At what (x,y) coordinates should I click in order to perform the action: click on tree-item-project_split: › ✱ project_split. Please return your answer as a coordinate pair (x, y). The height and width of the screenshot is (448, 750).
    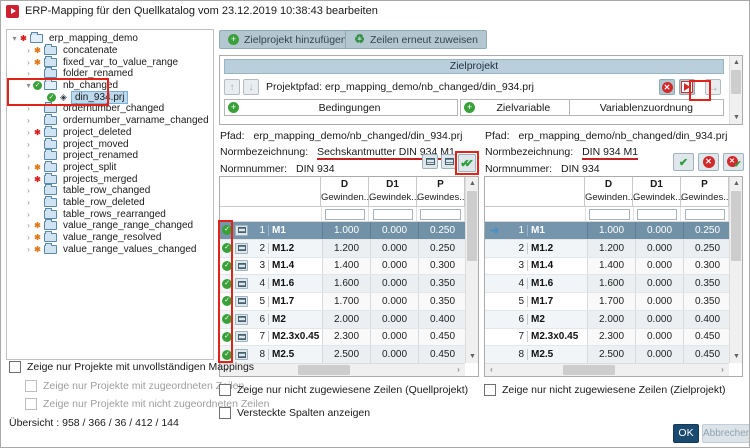
    Looking at the image, I should click on (110, 167).